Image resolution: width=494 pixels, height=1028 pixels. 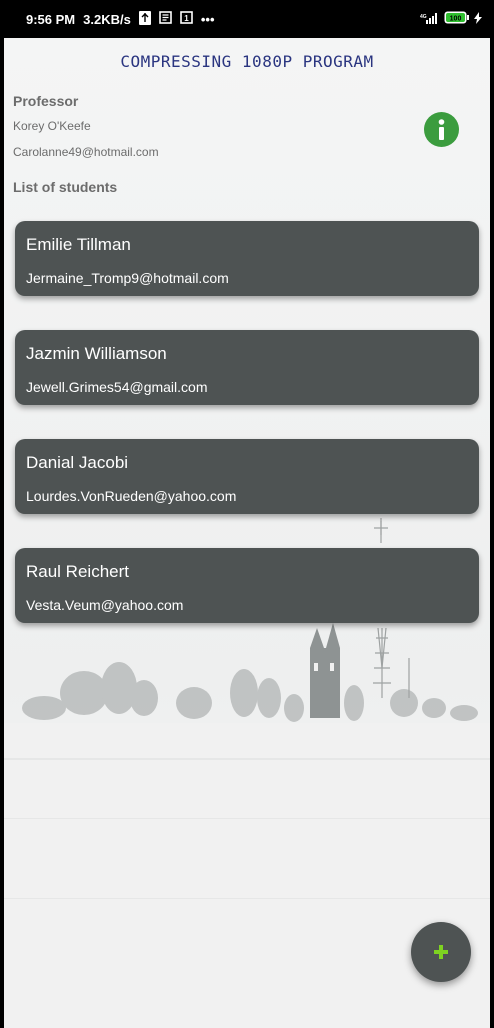 I want to click on status-bar: 9:56 PM 3.2KB/s 1 ••• 4G 100, so click(x=247, y=19).